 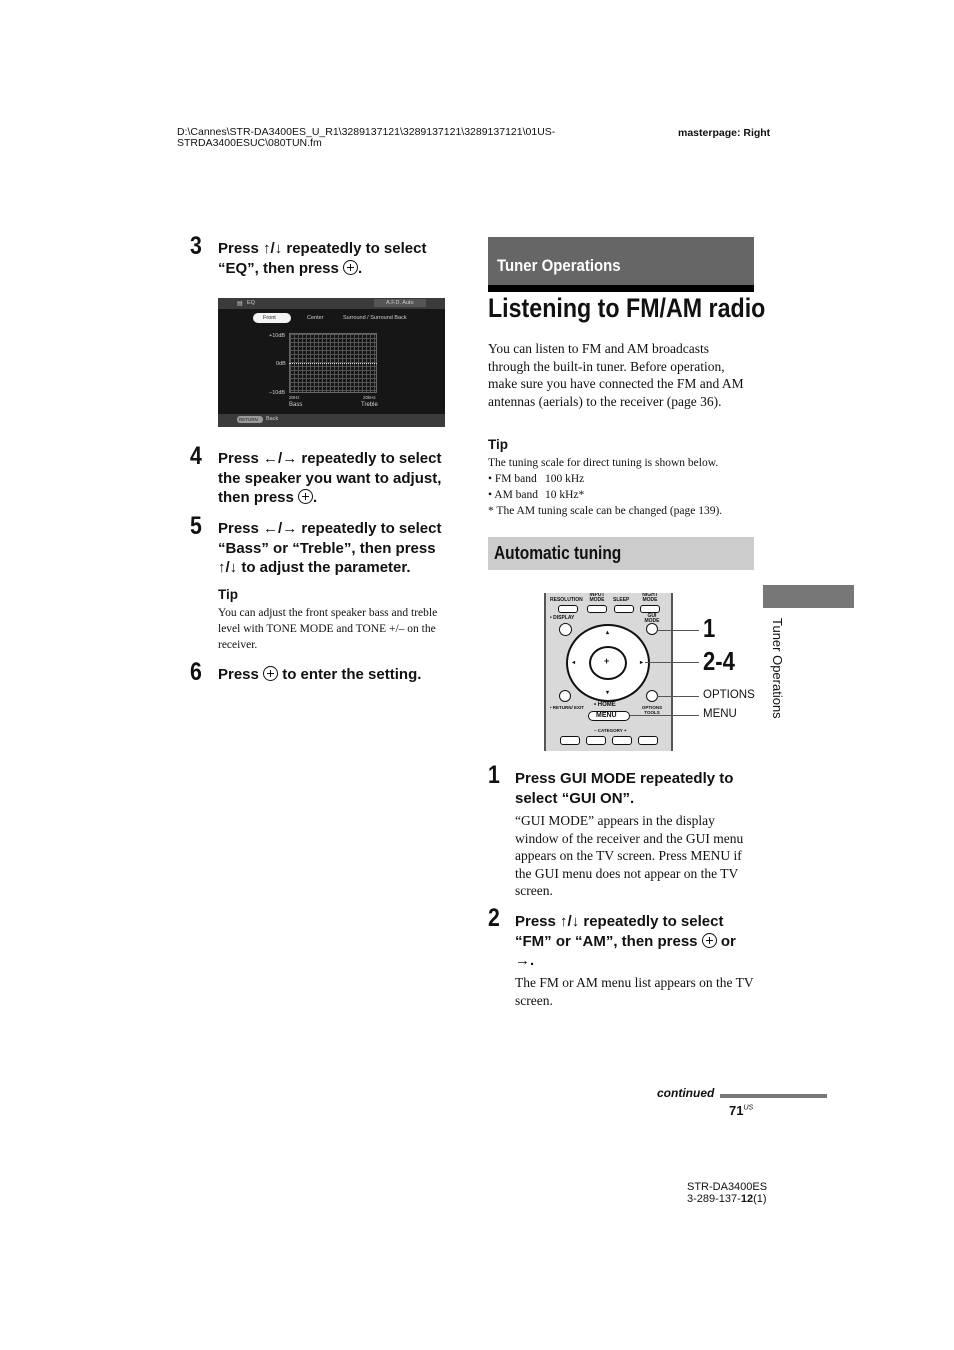 What do you see at coordinates (315, 497) in the screenshot?
I see `step-4-period: .` at bounding box center [315, 497].